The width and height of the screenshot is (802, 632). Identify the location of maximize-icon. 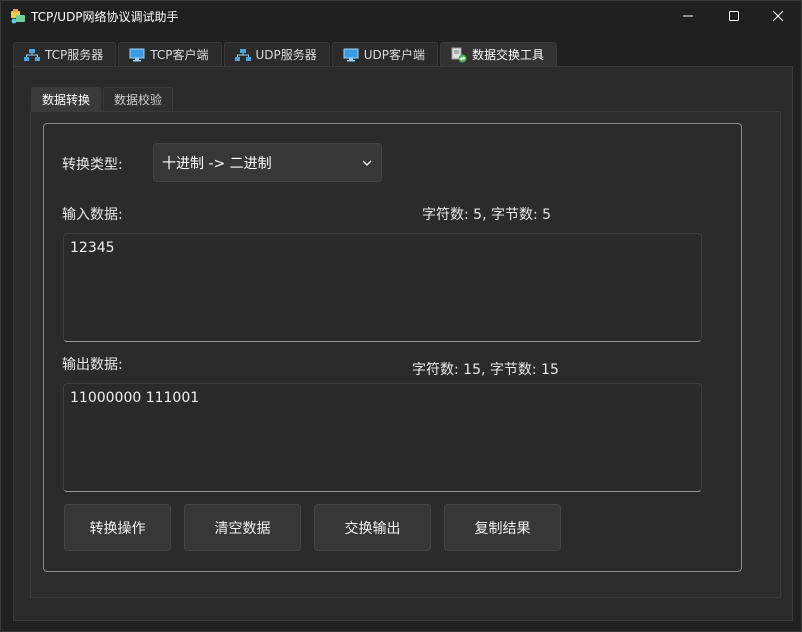
(734, 16).